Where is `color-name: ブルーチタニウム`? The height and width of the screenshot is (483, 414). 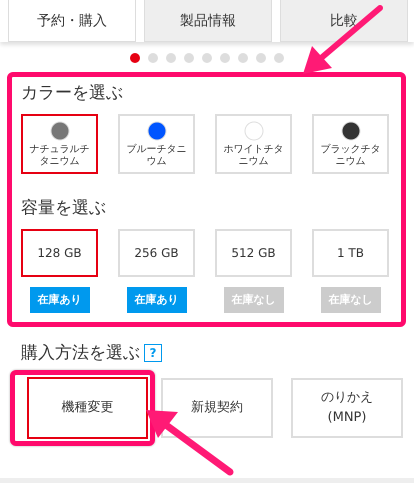
color-name: ブルーチタニウム is located at coordinates (157, 156).